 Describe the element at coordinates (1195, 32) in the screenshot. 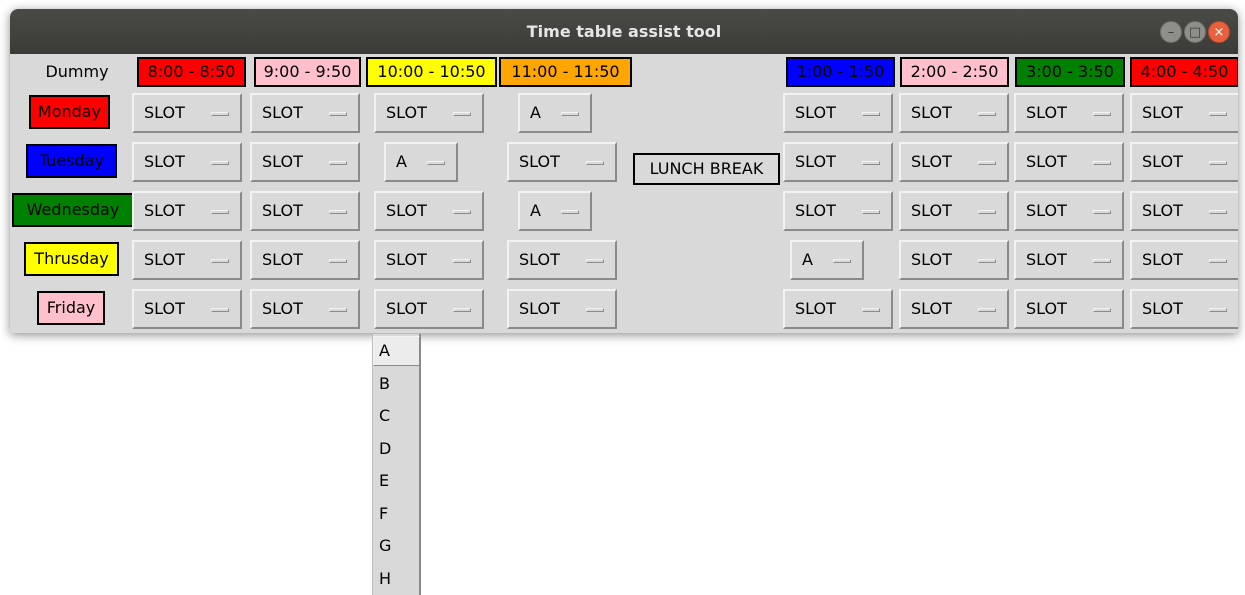

I see `maximize-icon: □` at that location.